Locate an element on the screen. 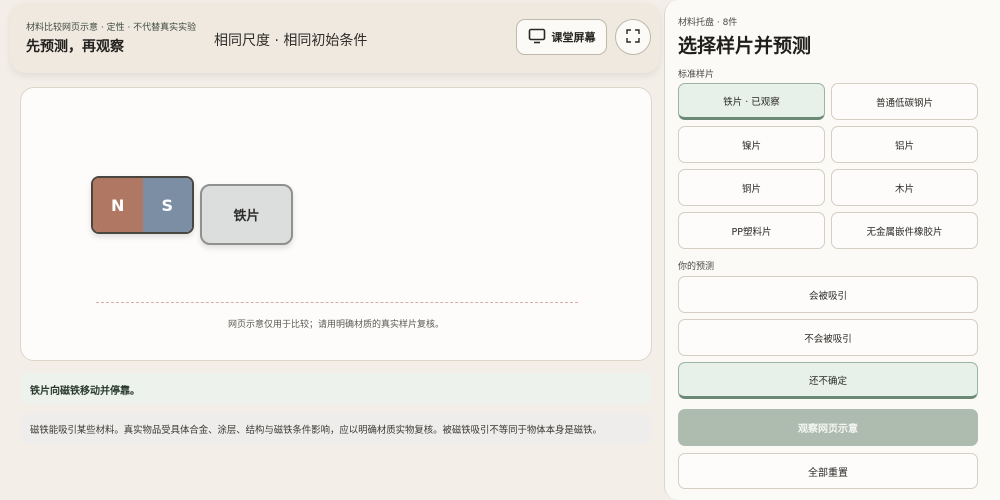 This screenshot has height=500, width=1000. fullscreen-icon is located at coordinates (633, 37).